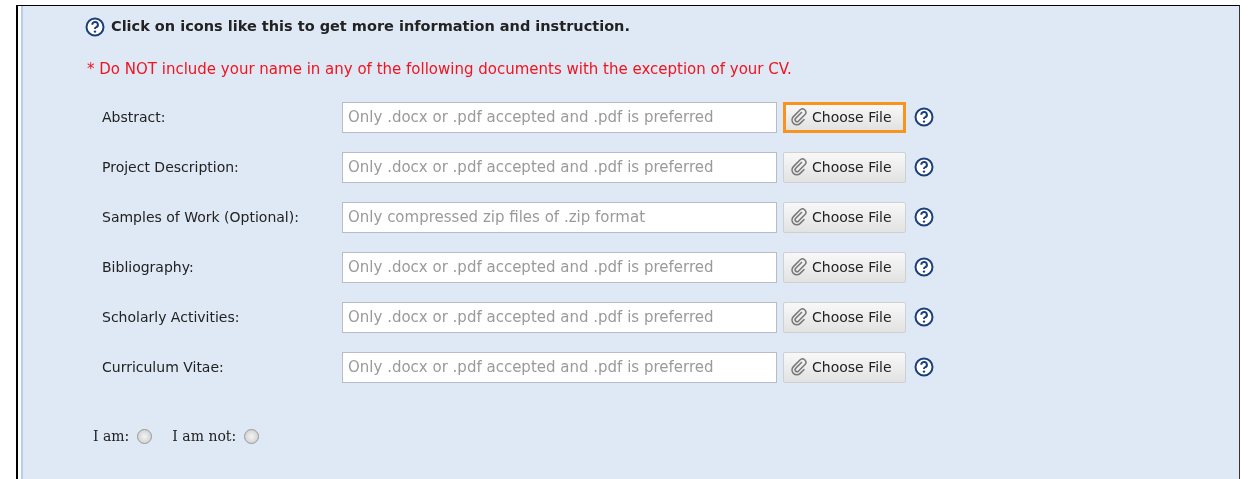  What do you see at coordinates (170, 167) in the screenshot?
I see `field-label: Project Description:` at bounding box center [170, 167].